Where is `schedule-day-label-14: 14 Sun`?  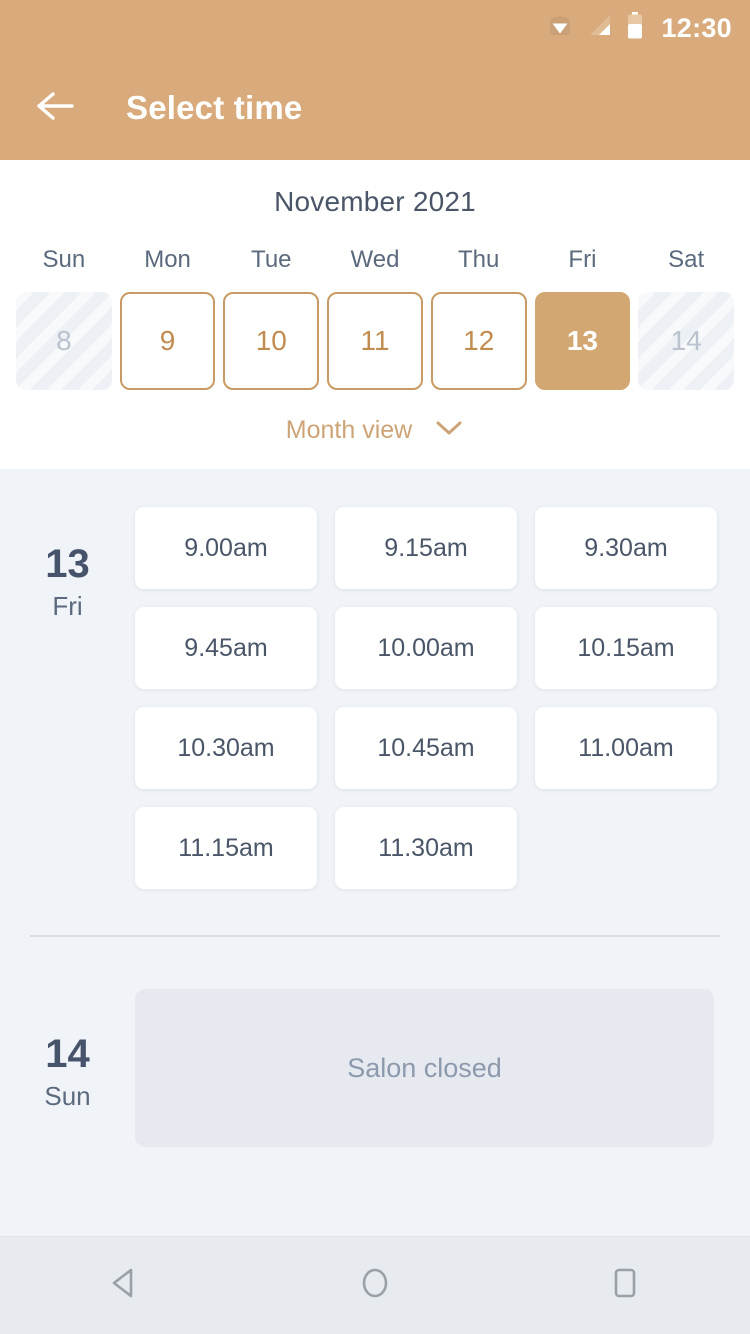 schedule-day-label-14: 14 Sun is located at coordinates (67, 1068).